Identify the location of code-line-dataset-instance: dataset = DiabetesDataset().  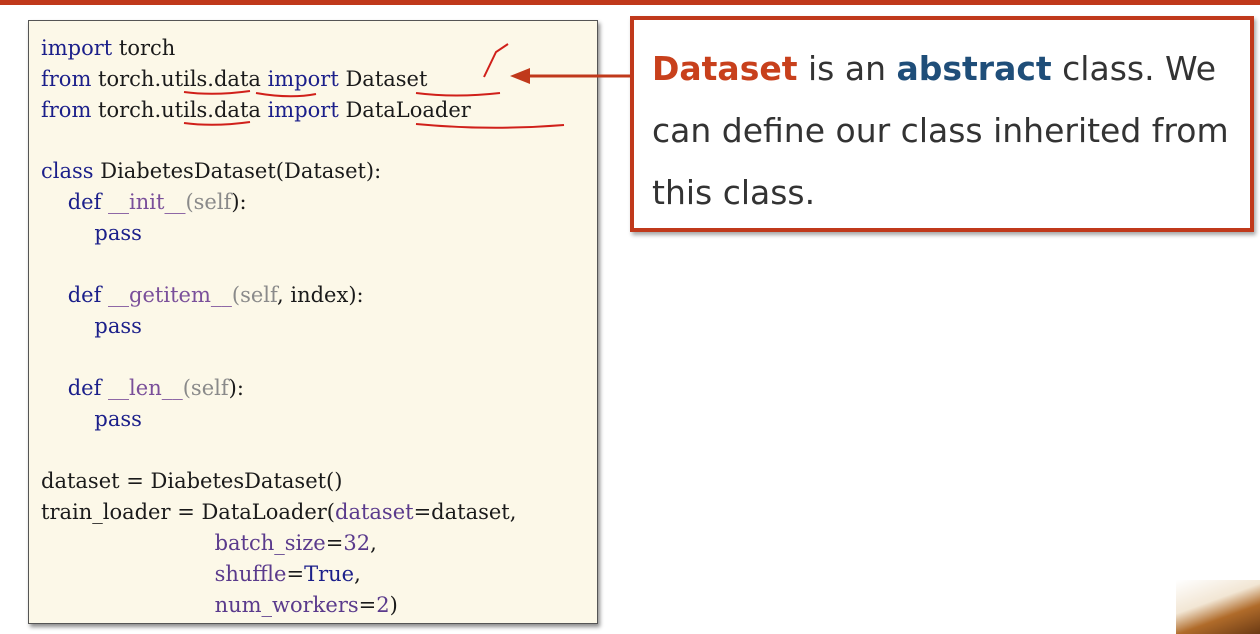
(192, 481).